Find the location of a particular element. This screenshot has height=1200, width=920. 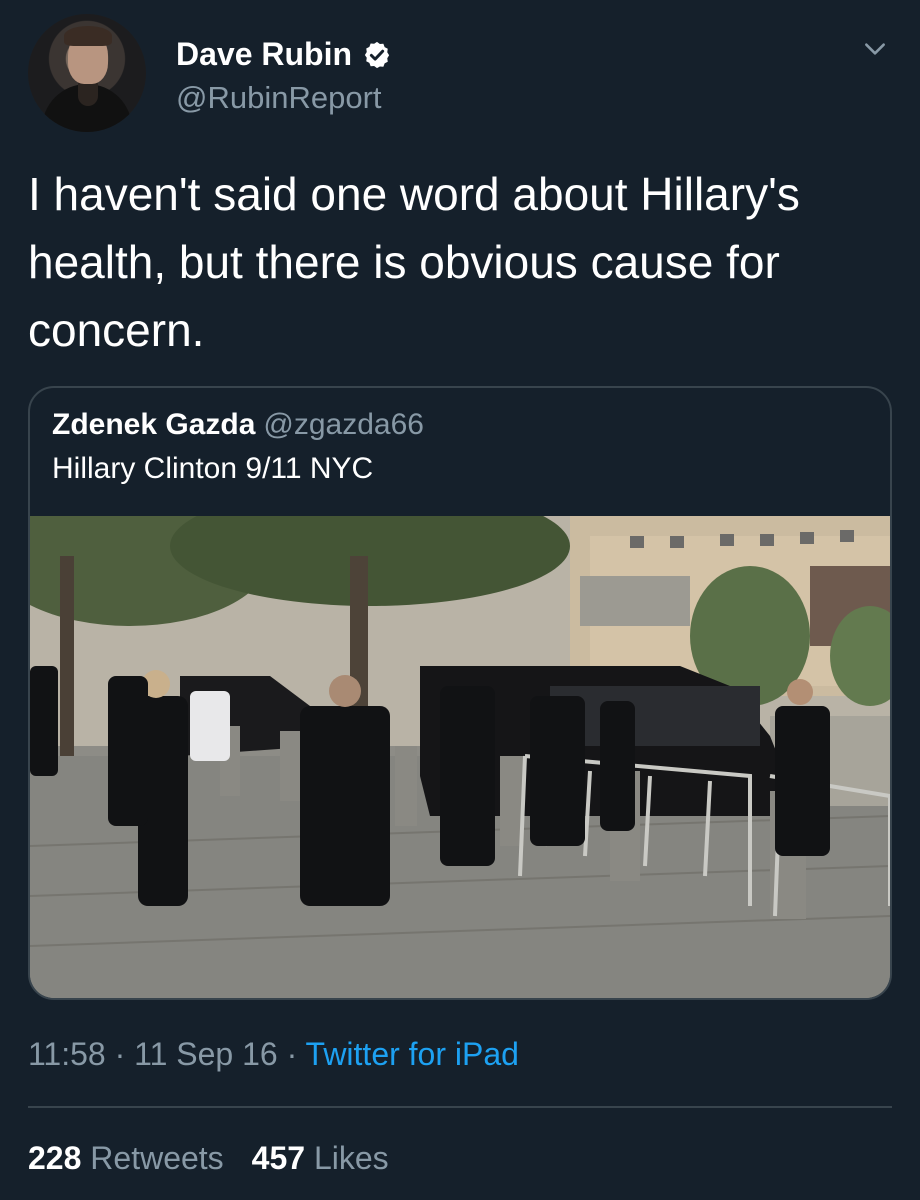

retweets-count: 228 is located at coordinates (55, 1158).